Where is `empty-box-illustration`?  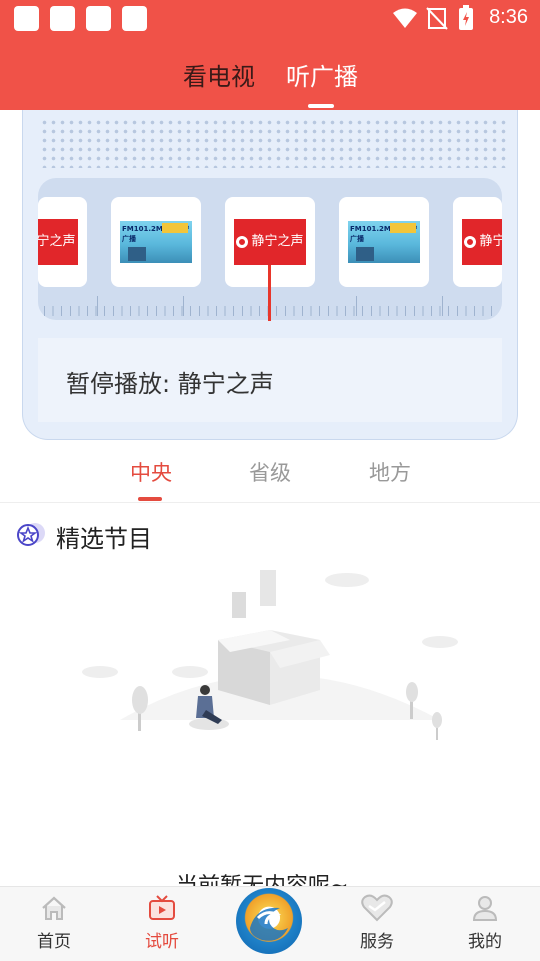
empty-box-illustration is located at coordinates (270, 655).